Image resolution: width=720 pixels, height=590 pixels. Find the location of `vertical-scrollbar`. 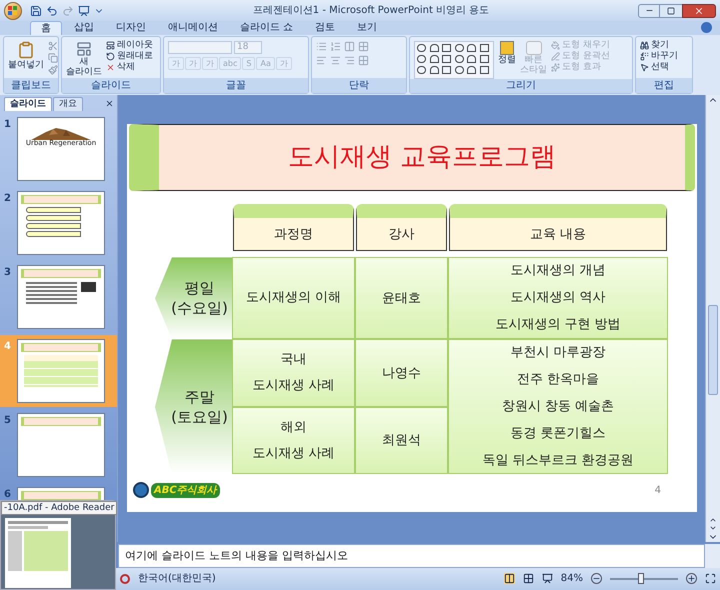

vertical-scrollbar is located at coordinates (712, 318).